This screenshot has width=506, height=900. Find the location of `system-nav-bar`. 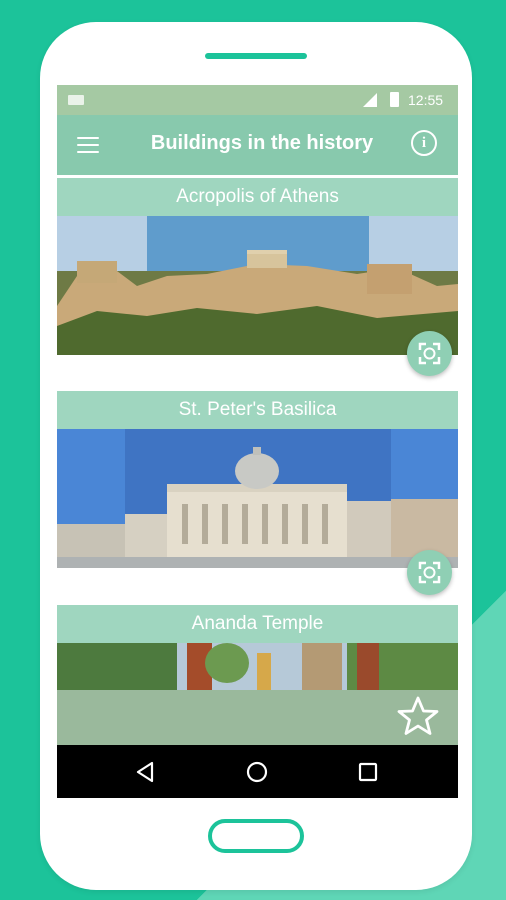

system-nav-bar is located at coordinates (257, 771).